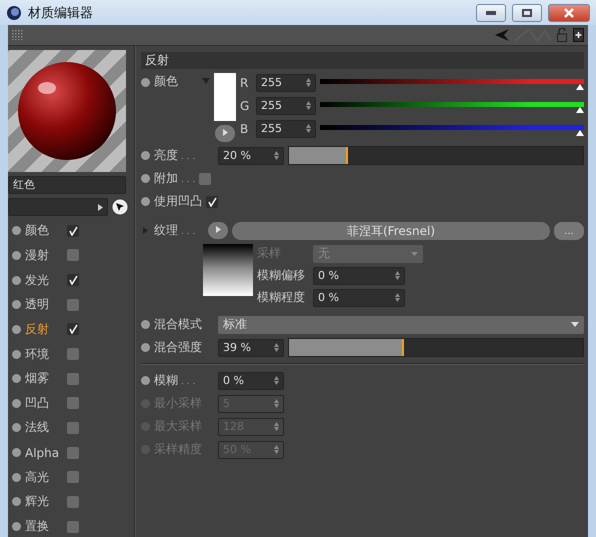  I want to click on channel-label: 漫射, so click(44, 255).